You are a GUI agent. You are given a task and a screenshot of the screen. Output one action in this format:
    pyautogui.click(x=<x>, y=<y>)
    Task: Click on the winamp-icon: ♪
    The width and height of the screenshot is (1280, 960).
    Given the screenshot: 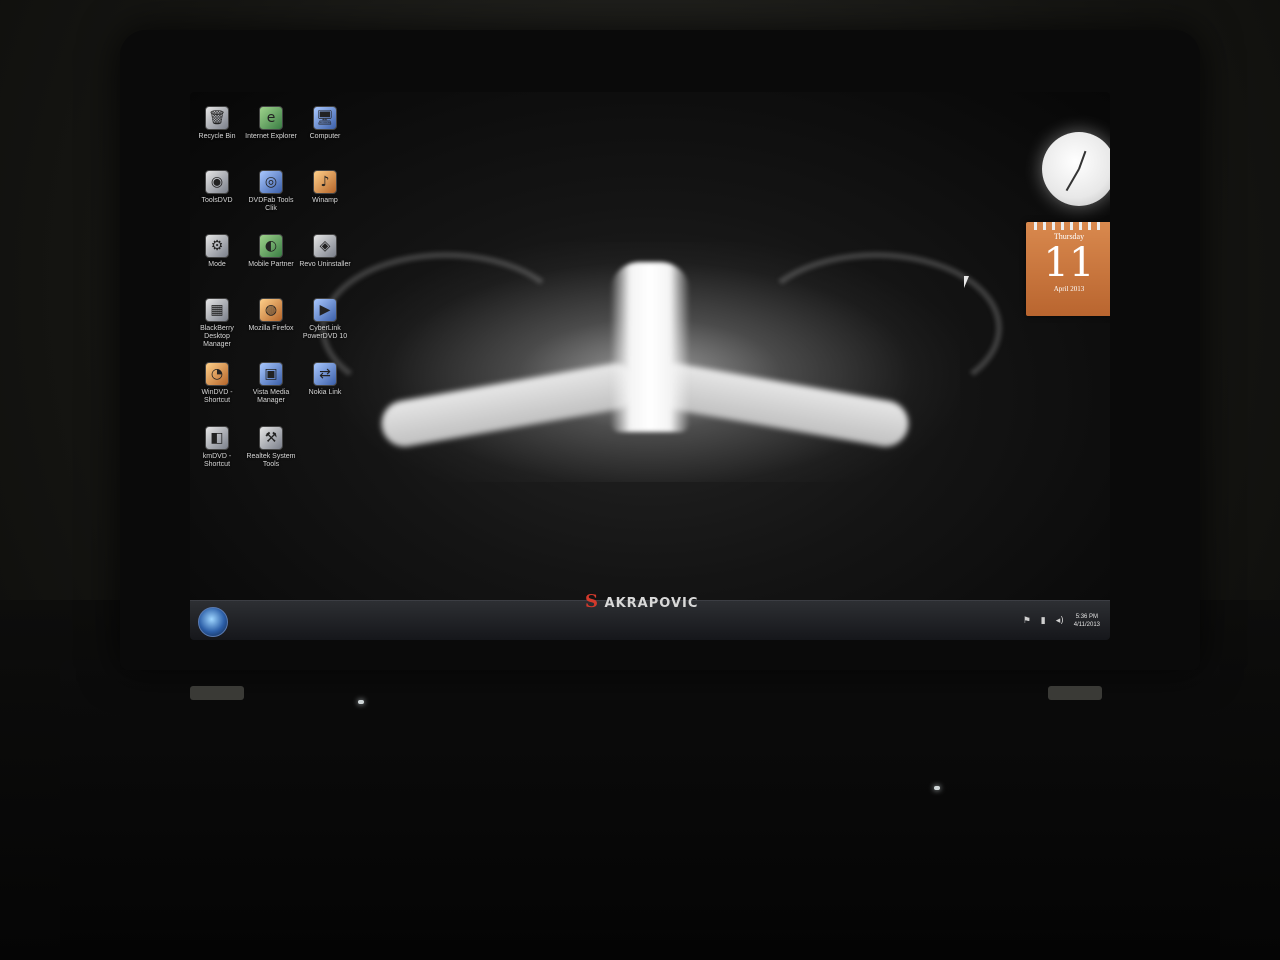 What is the action you would take?
    pyautogui.click(x=325, y=182)
    